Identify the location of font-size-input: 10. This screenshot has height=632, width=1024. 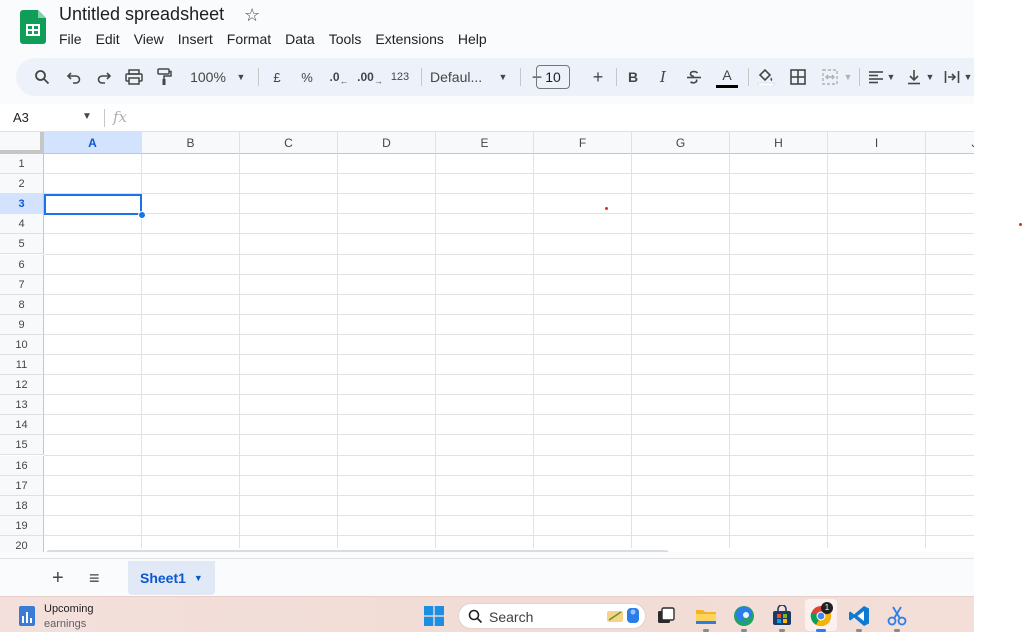
(553, 77).